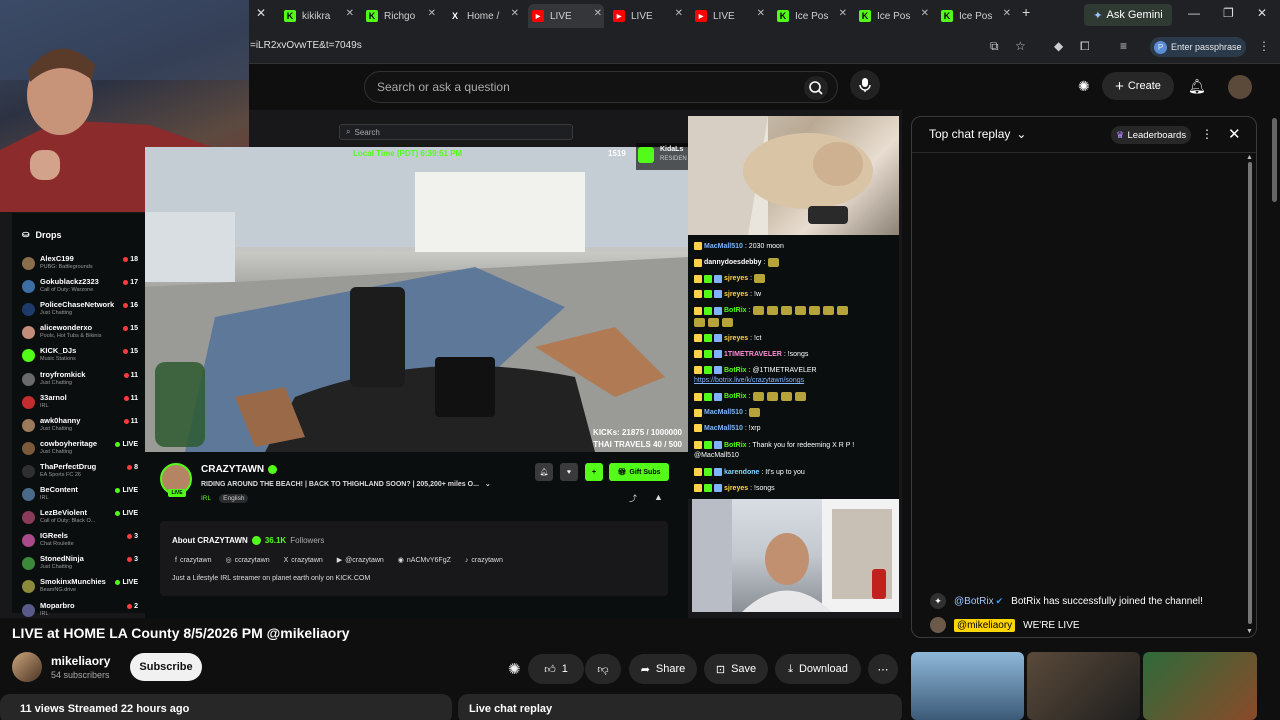 The image size is (1280, 720). Describe the element at coordinates (1264, 46) in the screenshot. I see `browser-menu-icon: ⋮` at that location.